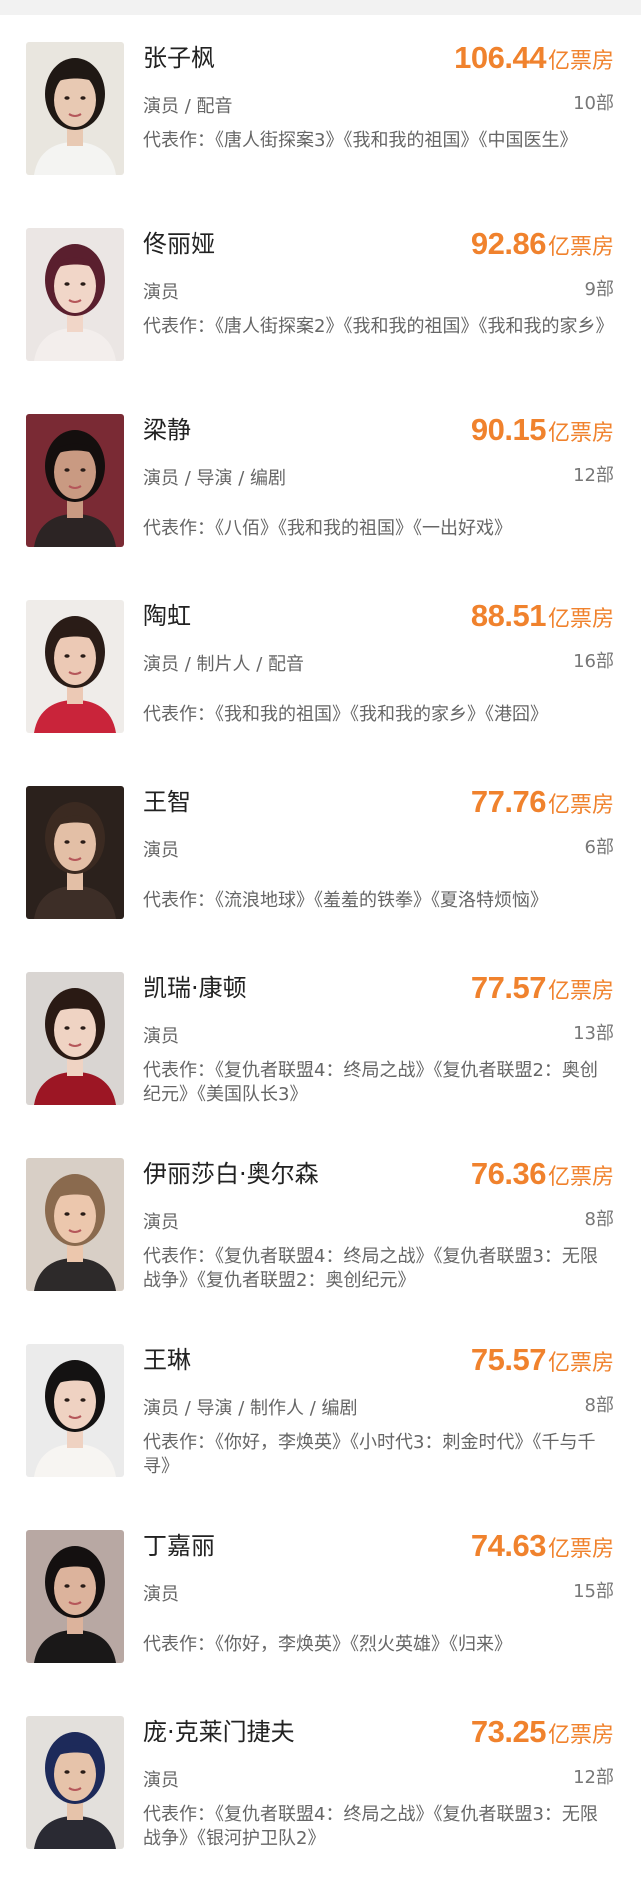 The width and height of the screenshot is (641, 1887). I want to click on actor-roles: 演员 / 配音, so click(188, 106).